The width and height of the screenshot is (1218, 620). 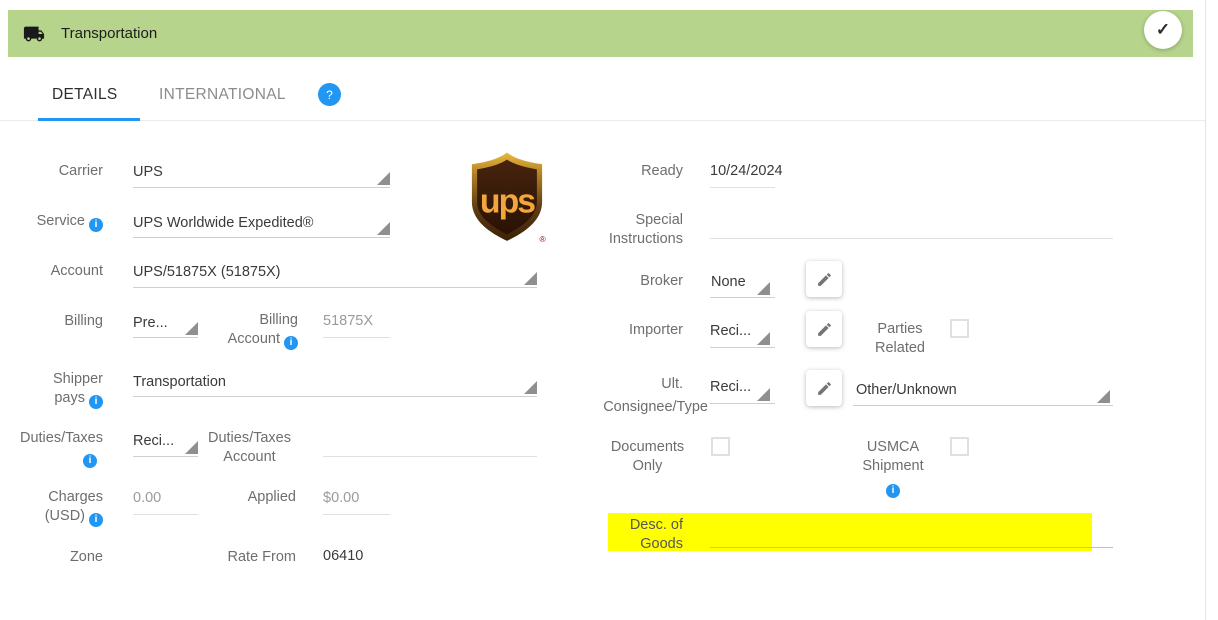 What do you see at coordinates (51, 389) in the screenshot?
I see `shipper-pays-label: Shipper pays` at bounding box center [51, 389].